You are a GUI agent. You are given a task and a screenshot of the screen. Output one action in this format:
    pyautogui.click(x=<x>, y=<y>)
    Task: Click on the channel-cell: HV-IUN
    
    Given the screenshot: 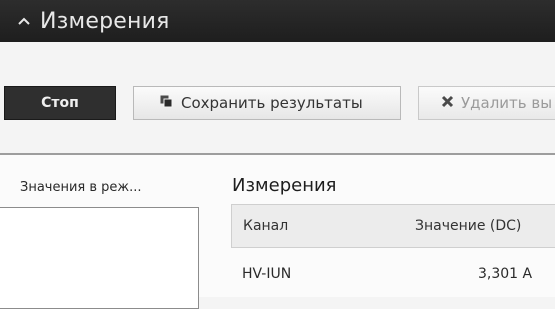 What is the action you would take?
    pyautogui.click(x=267, y=274)
    